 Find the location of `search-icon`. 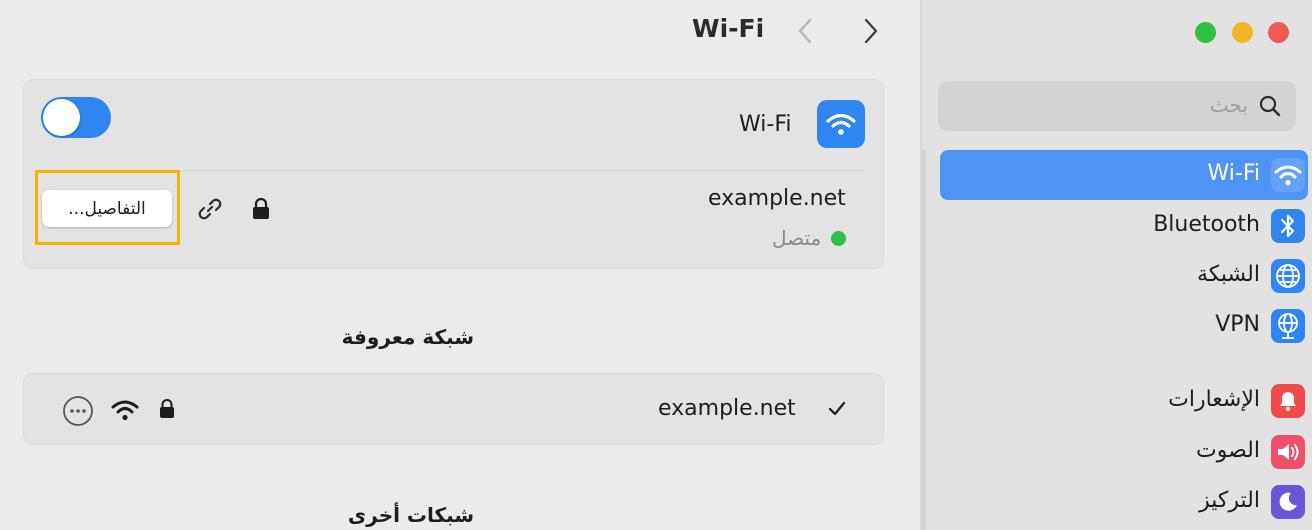

search-icon is located at coordinates (1270, 106).